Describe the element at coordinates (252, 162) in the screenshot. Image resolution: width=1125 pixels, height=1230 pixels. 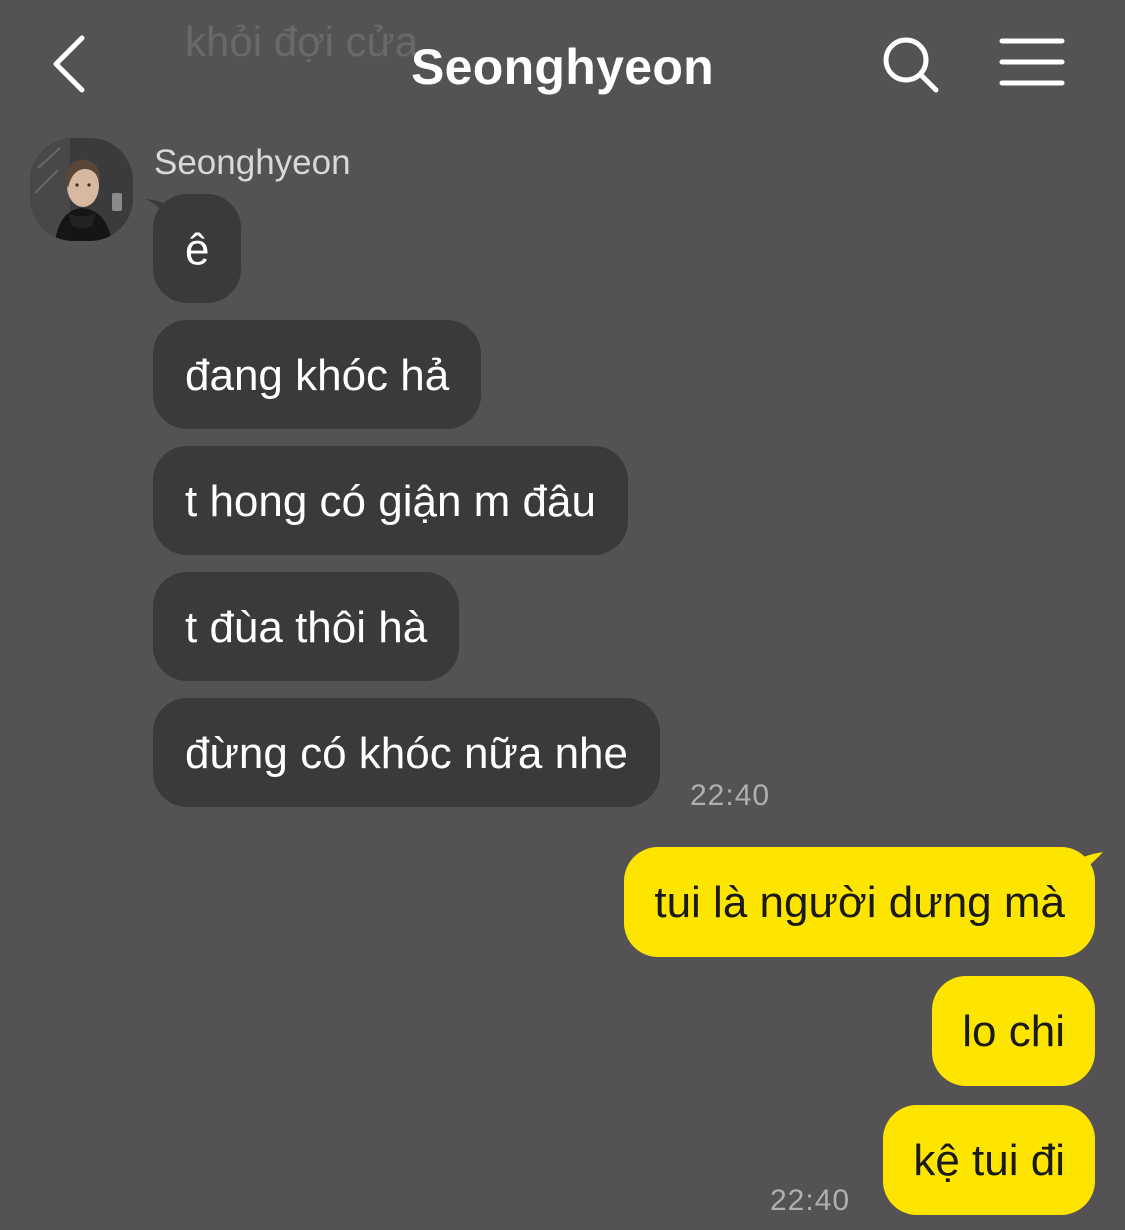
I see `sender-name: Seonghyeon` at that location.